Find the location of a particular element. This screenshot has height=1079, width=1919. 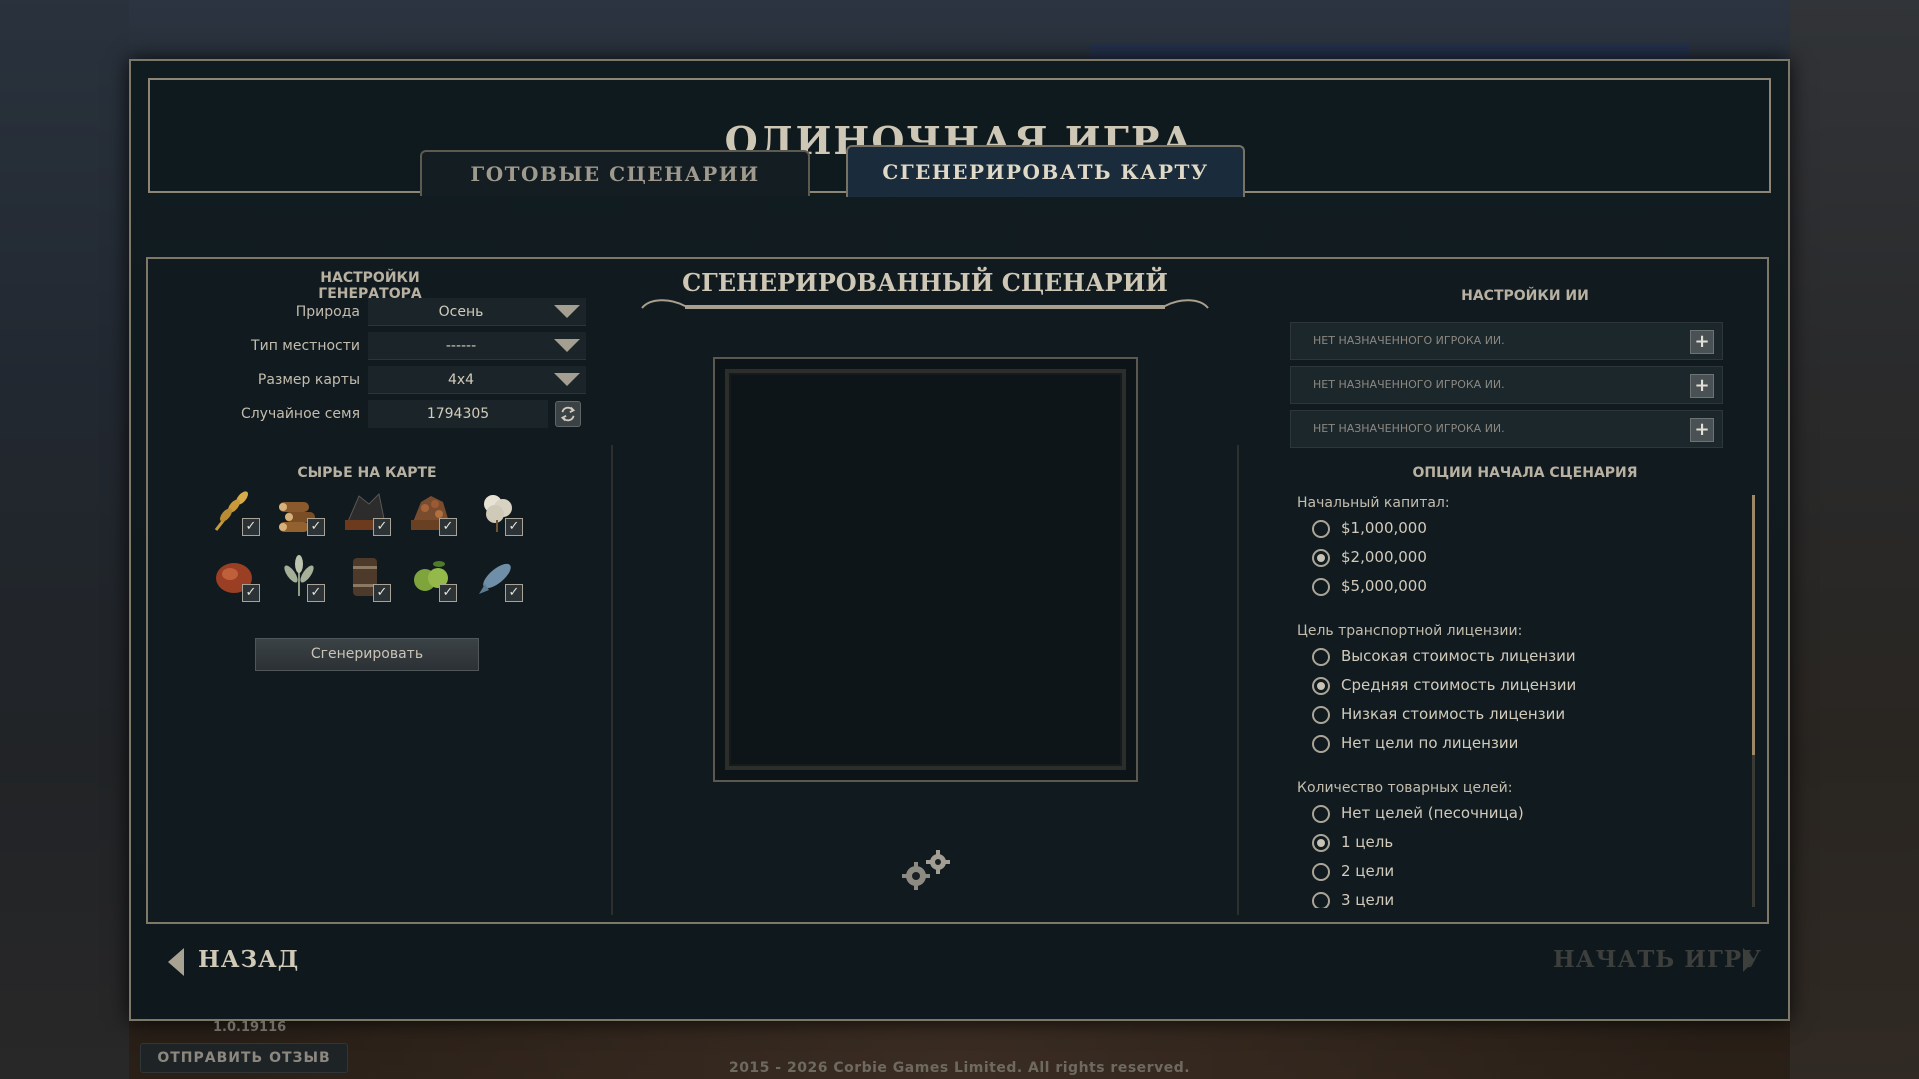

terrain-value: ------ is located at coordinates (461, 346).